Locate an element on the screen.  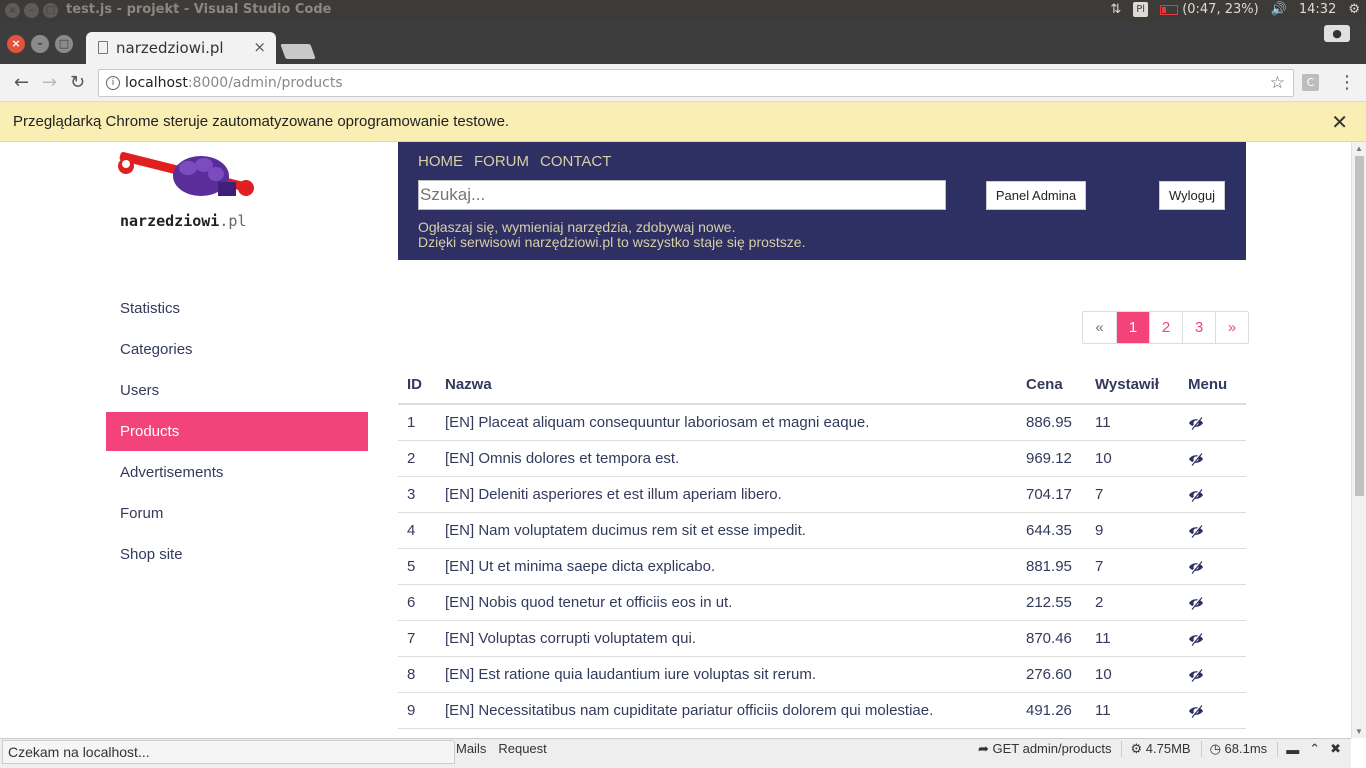
pagination-next: » is located at coordinates (1231, 327).